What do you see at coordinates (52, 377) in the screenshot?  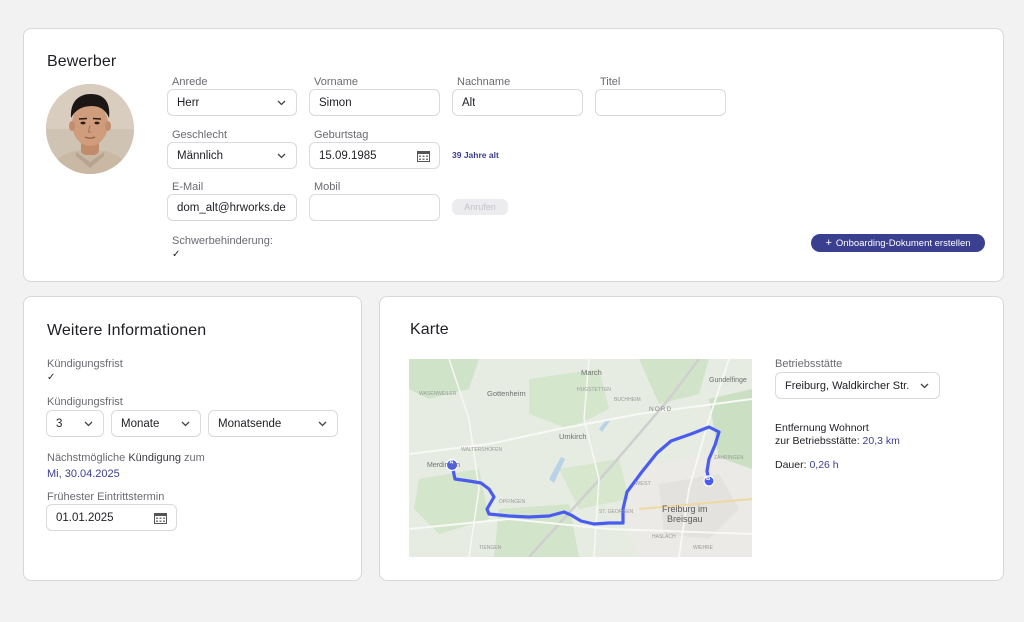 I see `notice-checkbox: ✓` at bounding box center [52, 377].